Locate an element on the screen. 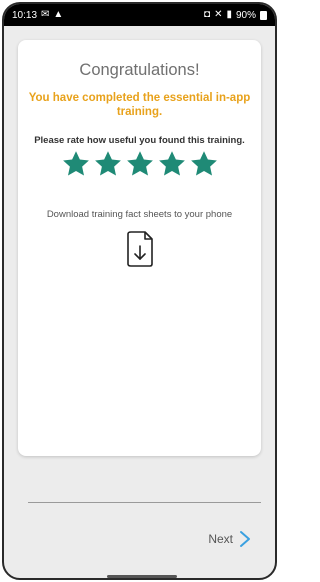 The height and width of the screenshot is (582, 320). next-label: Next is located at coordinates (220, 539).